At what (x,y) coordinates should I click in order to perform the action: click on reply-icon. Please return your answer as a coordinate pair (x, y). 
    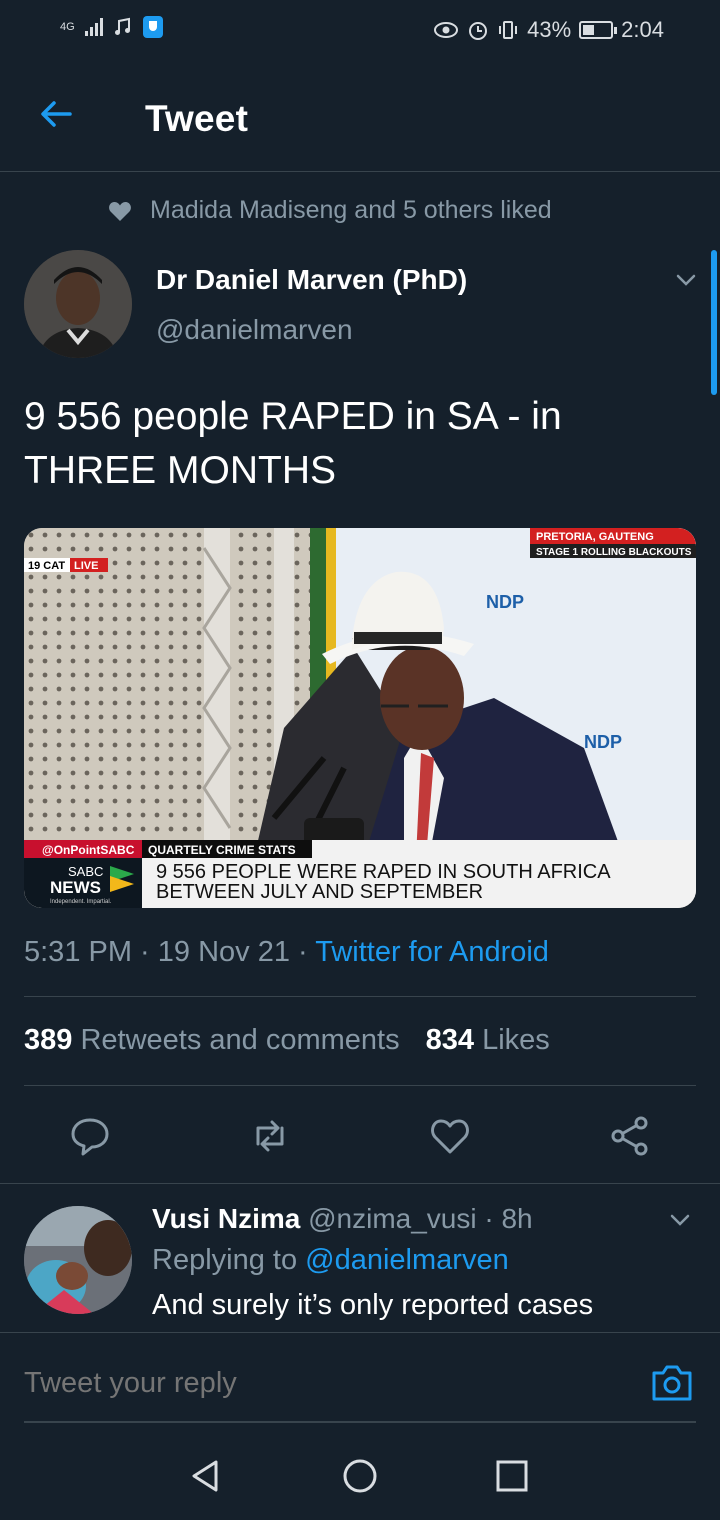
    Looking at the image, I should click on (90, 1136).